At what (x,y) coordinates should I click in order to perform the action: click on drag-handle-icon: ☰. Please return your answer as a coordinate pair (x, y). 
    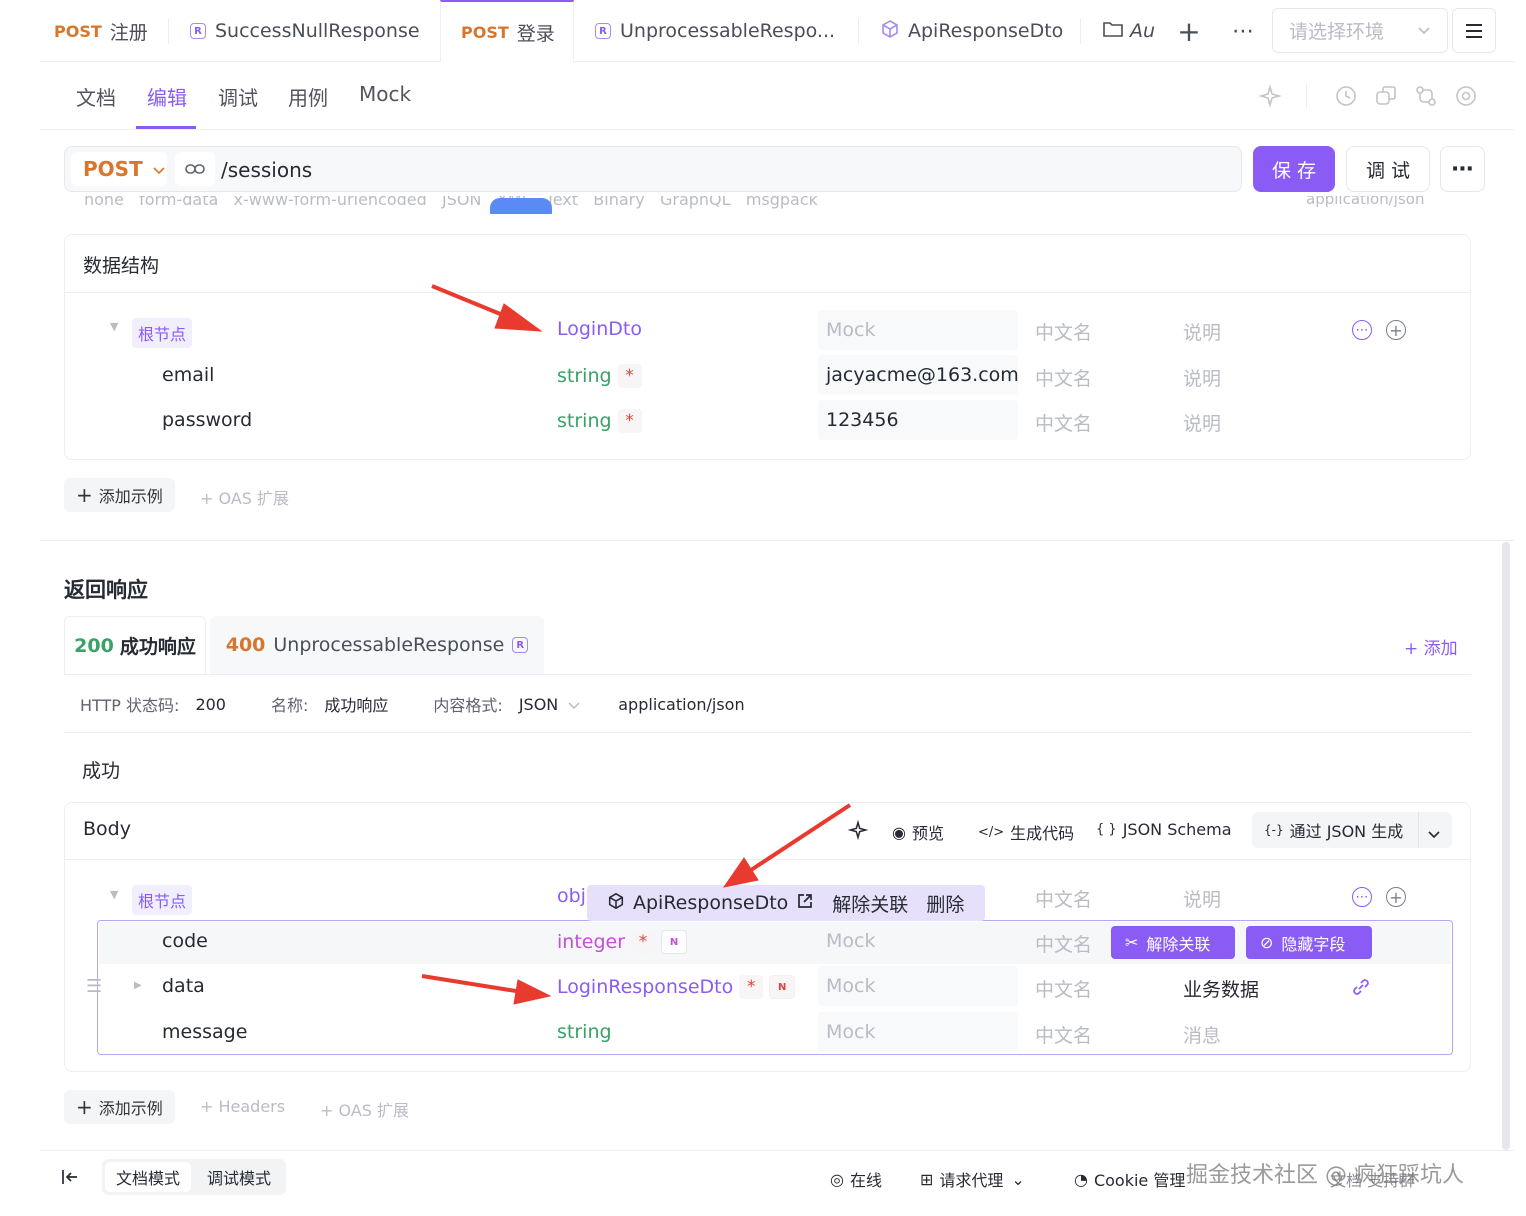
    Looking at the image, I should click on (94, 986).